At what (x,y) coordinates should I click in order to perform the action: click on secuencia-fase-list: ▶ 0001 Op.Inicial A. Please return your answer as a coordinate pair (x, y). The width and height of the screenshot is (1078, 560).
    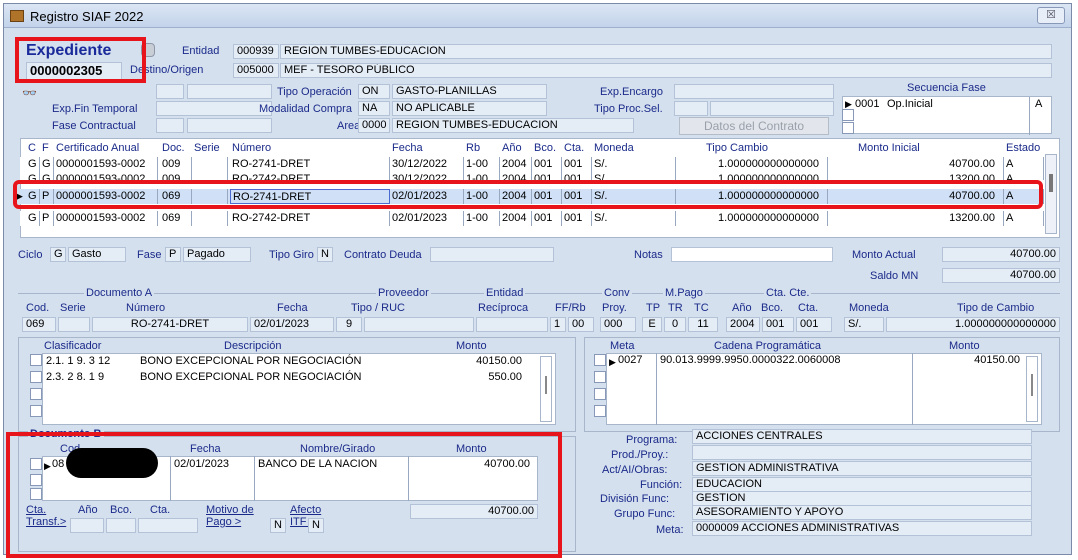
    Looking at the image, I should click on (947, 115).